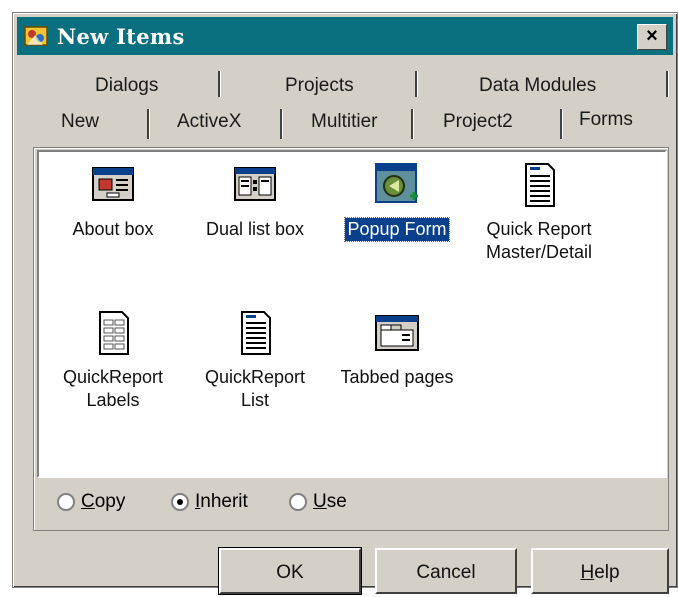 This screenshot has height=597, width=678. What do you see at coordinates (606, 120) in the screenshot?
I see `tab-forms: Forms` at bounding box center [606, 120].